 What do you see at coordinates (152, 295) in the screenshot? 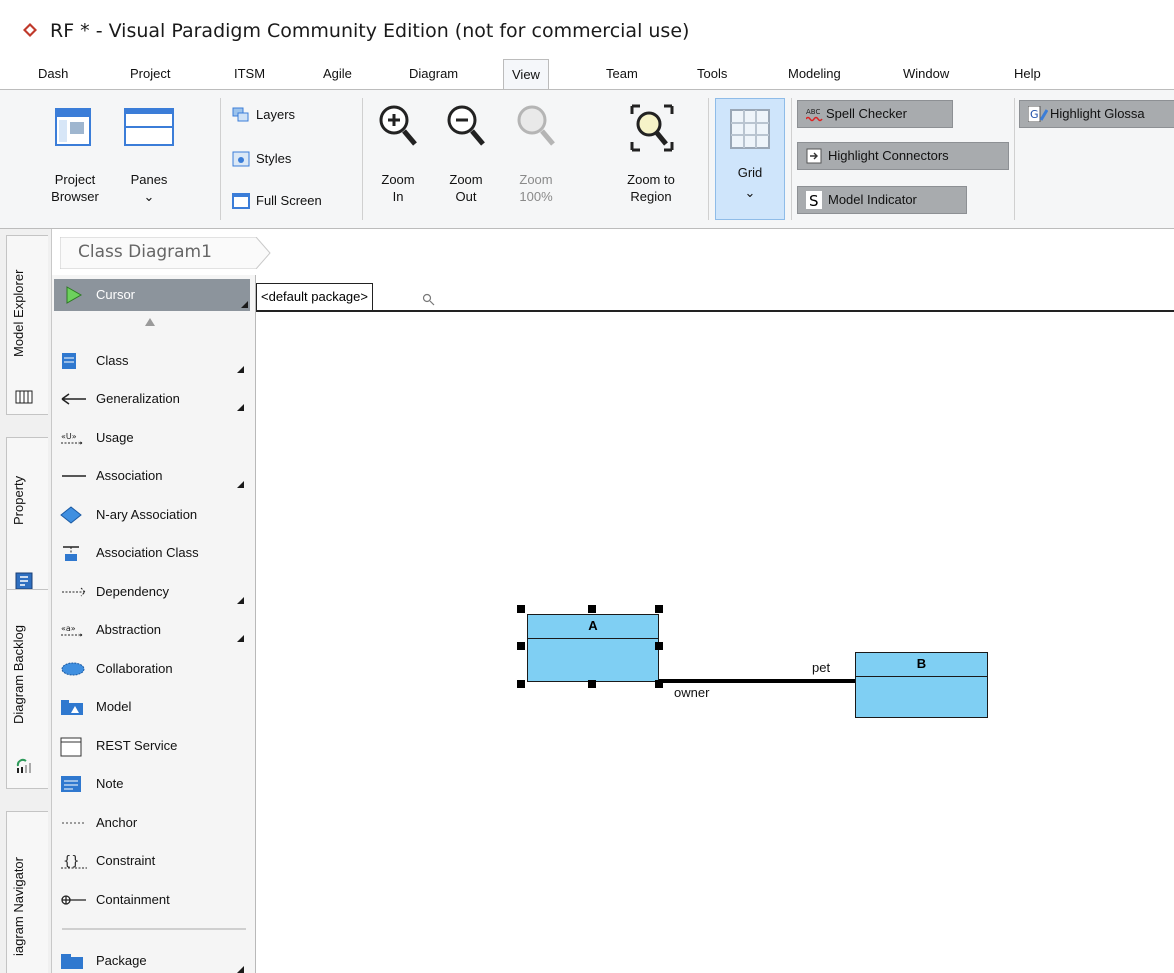
I see `palette-item-cursor: Cursor` at bounding box center [152, 295].